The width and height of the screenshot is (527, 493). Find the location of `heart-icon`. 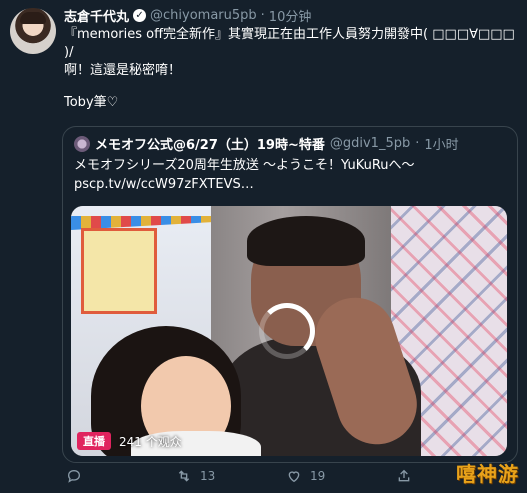

heart-icon is located at coordinates (294, 477).